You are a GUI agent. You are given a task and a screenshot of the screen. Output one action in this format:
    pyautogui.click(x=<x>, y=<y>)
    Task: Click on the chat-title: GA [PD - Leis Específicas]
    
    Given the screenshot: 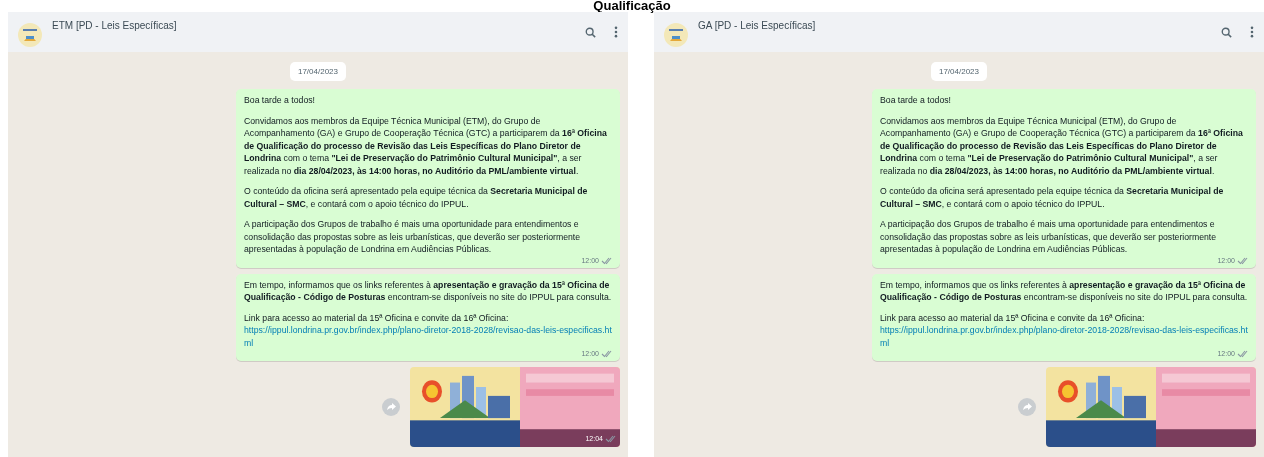 What is the action you would take?
    pyautogui.click(x=757, y=25)
    